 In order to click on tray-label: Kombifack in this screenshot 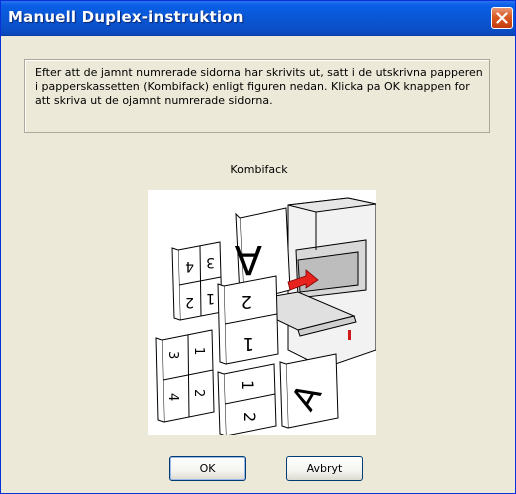, I will do `click(259, 169)`.